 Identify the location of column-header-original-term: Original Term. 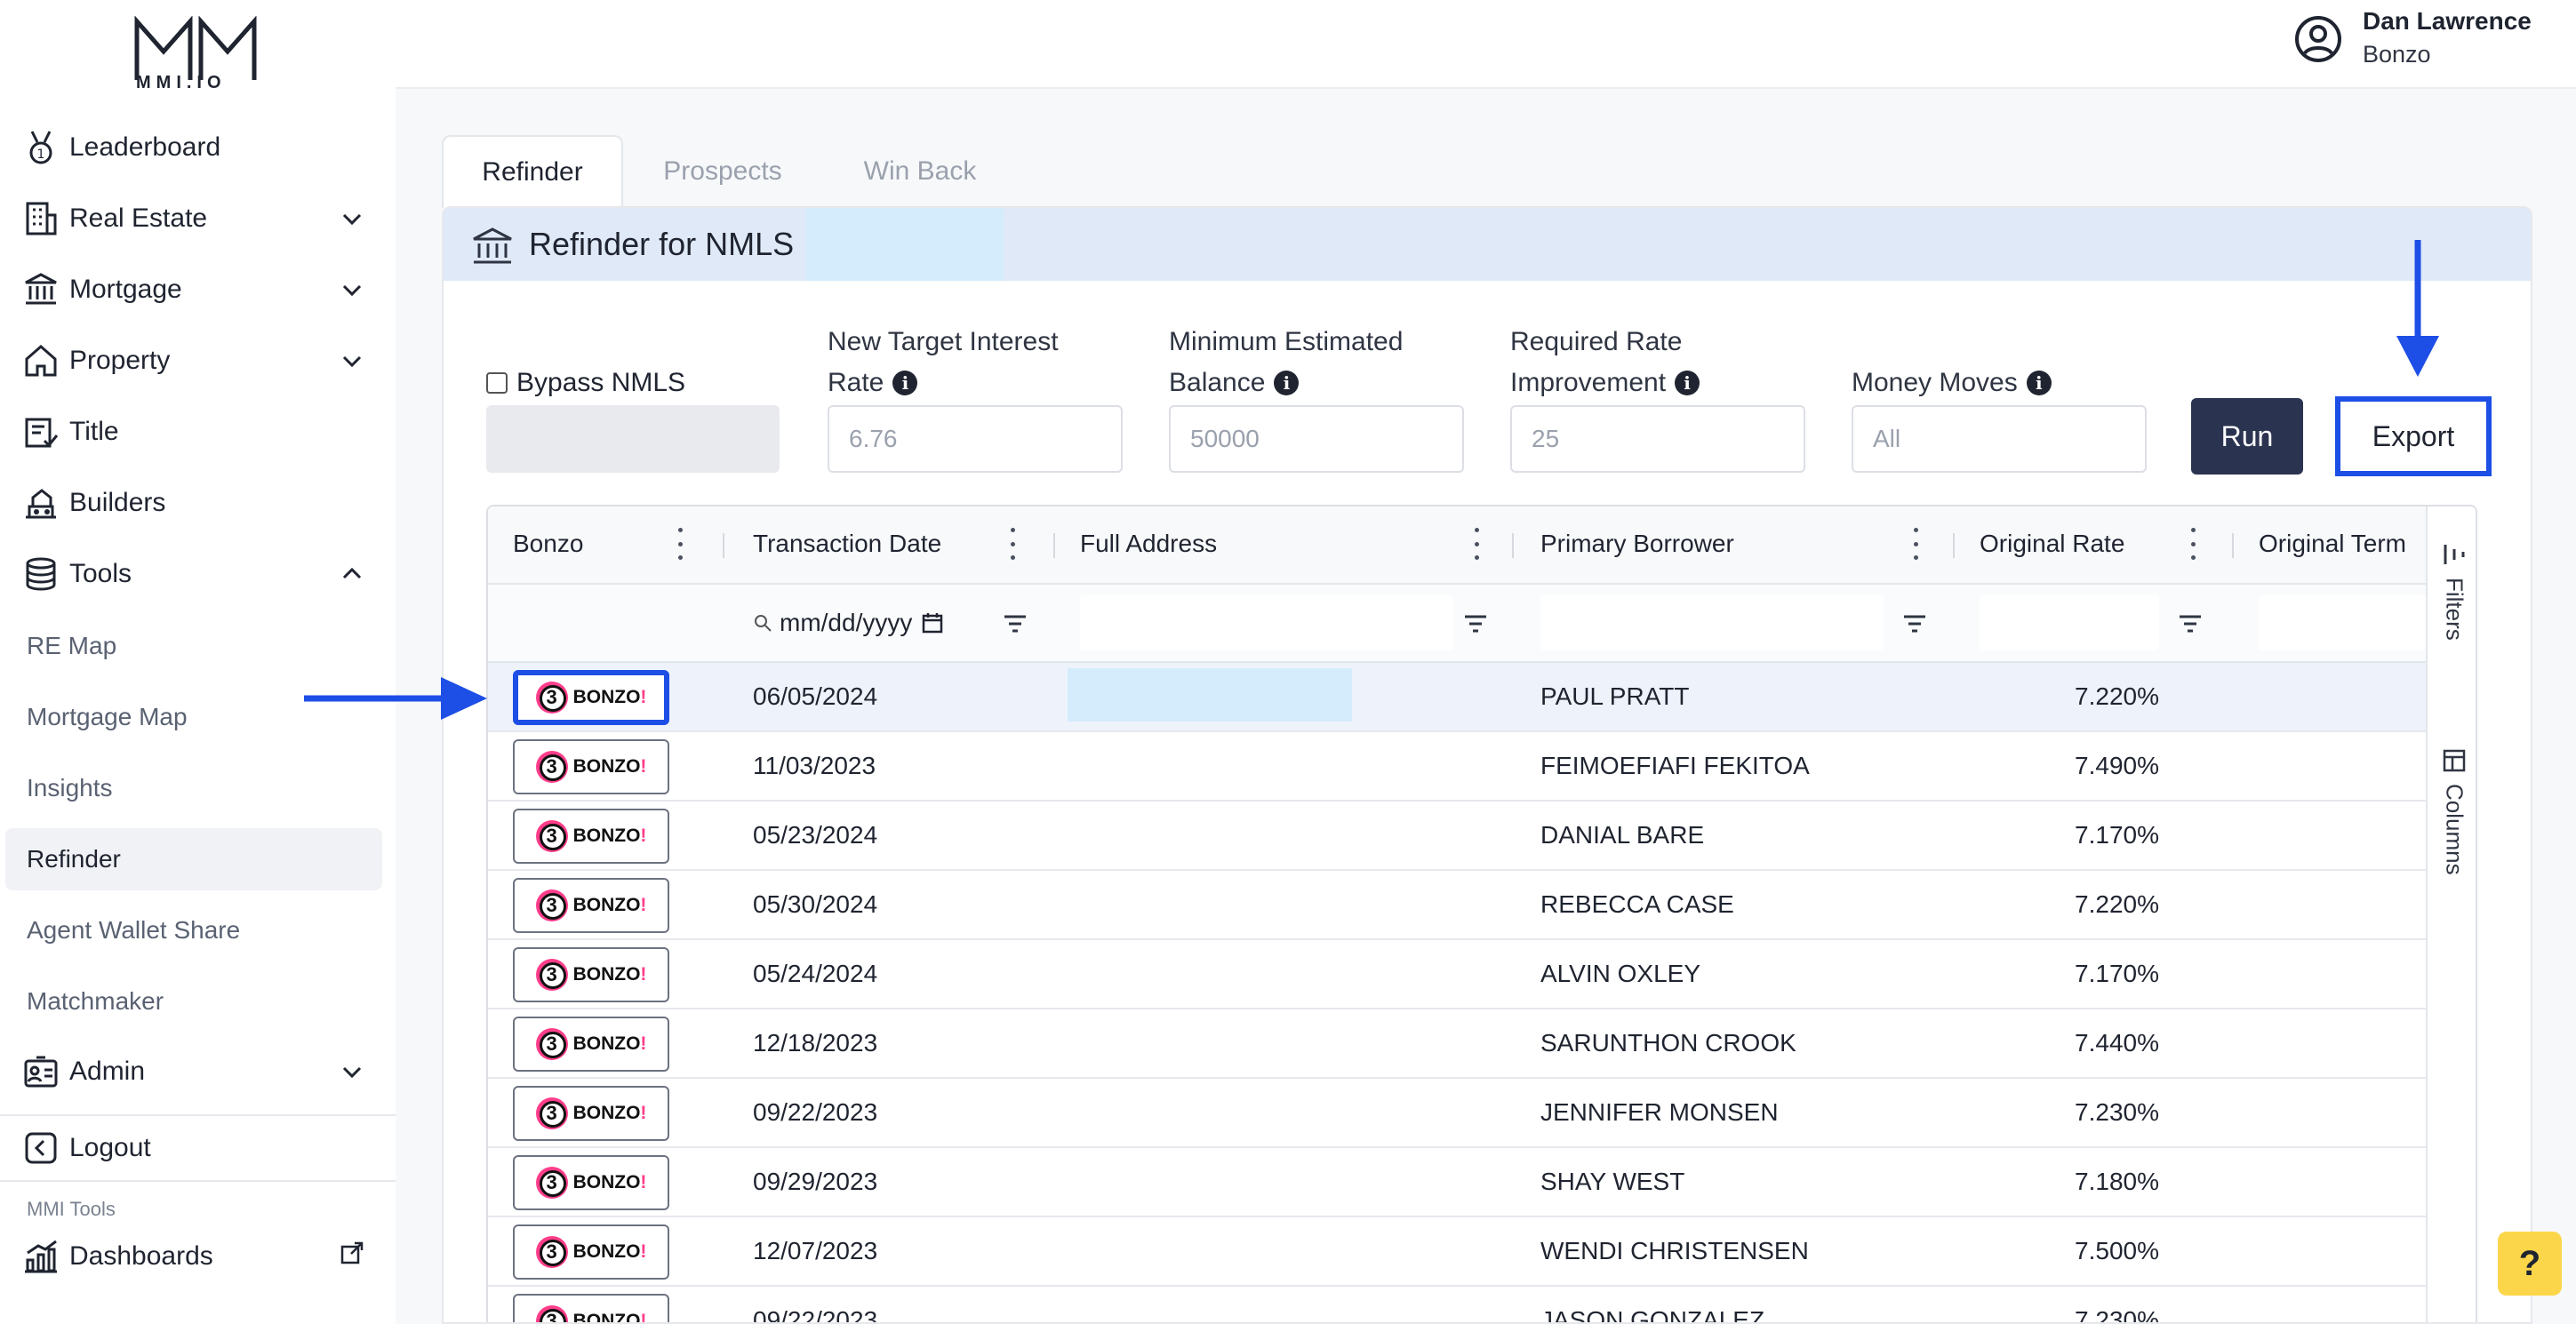
(2332, 544).